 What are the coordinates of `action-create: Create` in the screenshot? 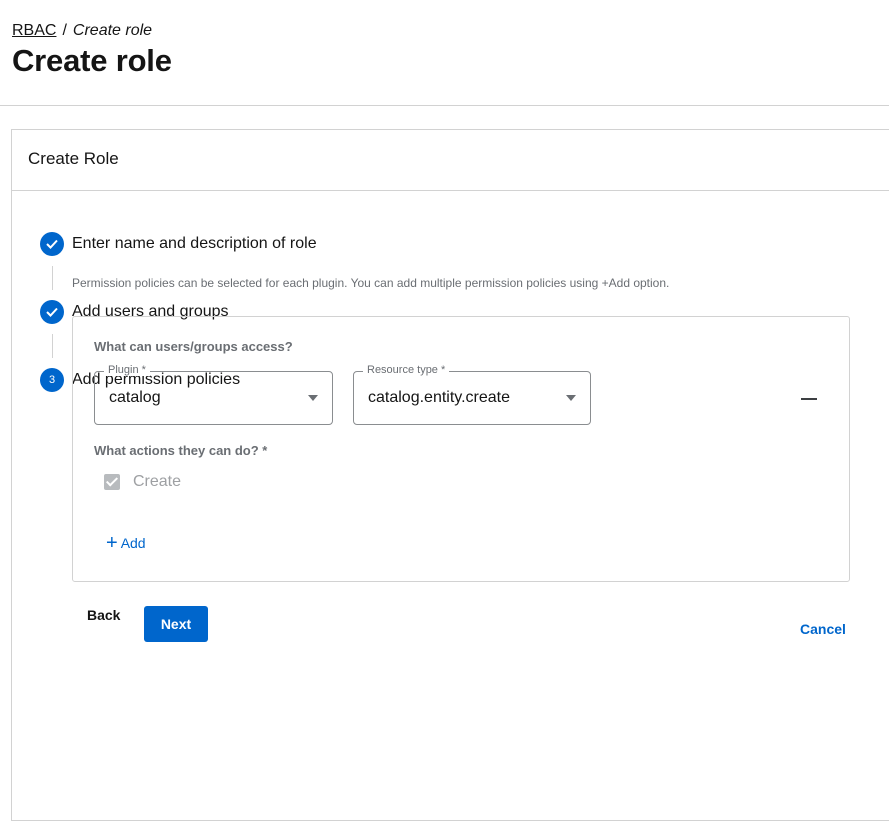 It's located at (142, 482).